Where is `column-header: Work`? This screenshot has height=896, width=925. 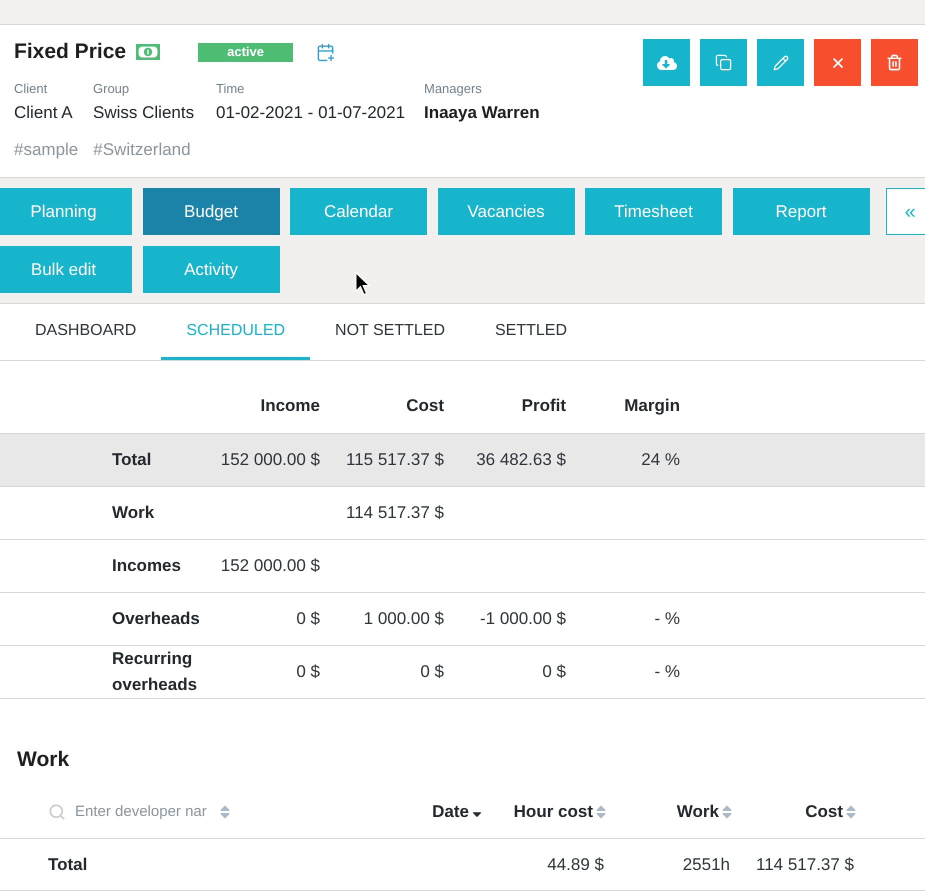
column-header: Work is located at coordinates (671, 812).